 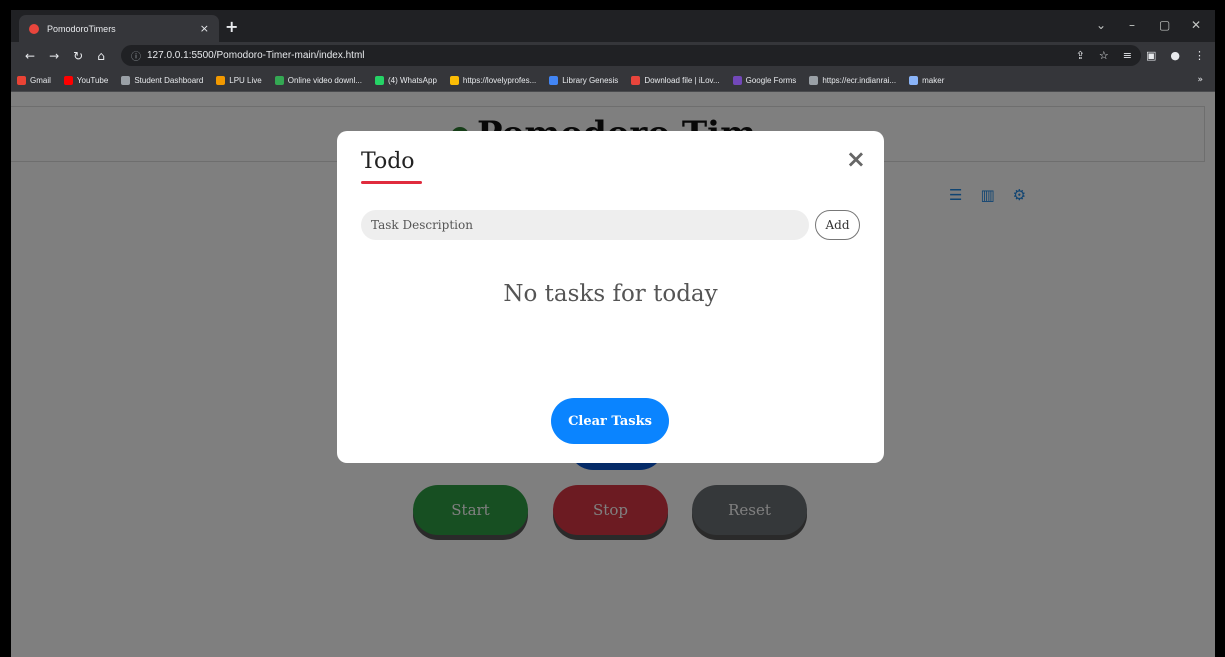 What do you see at coordinates (856, 159) in the screenshot?
I see `close-icon: ×` at bounding box center [856, 159].